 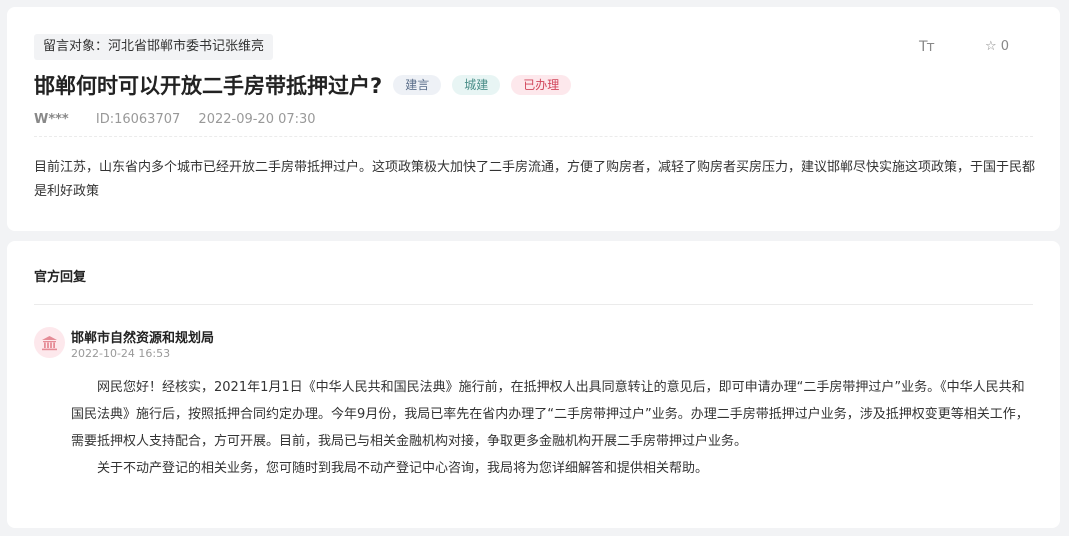 What do you see at coordinates (991, 46) in the screenshot?
I see `star-outline-icon: ☆` at bounding box center [991, 46].